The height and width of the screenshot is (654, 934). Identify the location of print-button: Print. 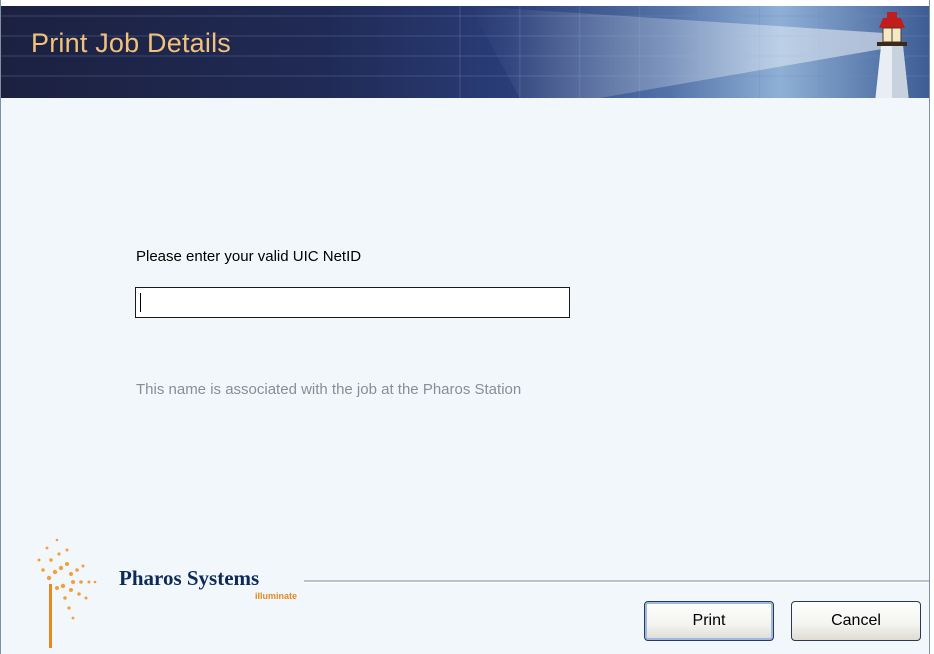
(709, 621).